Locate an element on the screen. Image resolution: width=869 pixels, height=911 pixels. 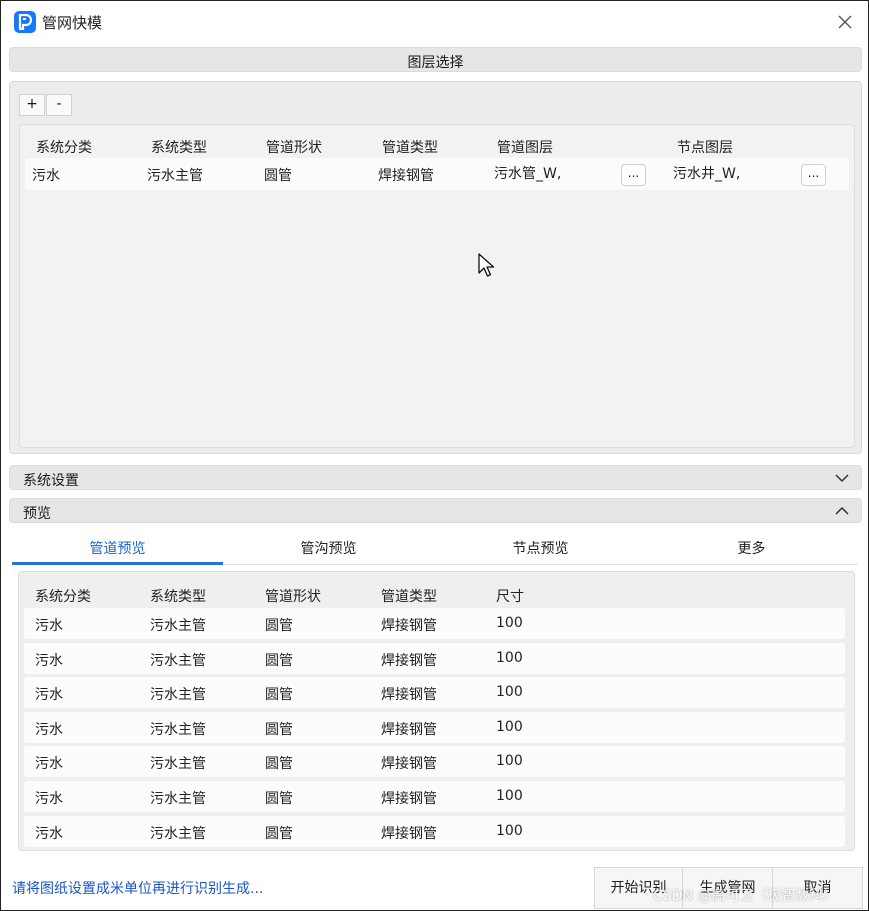
chevron-down-icon is located at coordinates (842, 478).